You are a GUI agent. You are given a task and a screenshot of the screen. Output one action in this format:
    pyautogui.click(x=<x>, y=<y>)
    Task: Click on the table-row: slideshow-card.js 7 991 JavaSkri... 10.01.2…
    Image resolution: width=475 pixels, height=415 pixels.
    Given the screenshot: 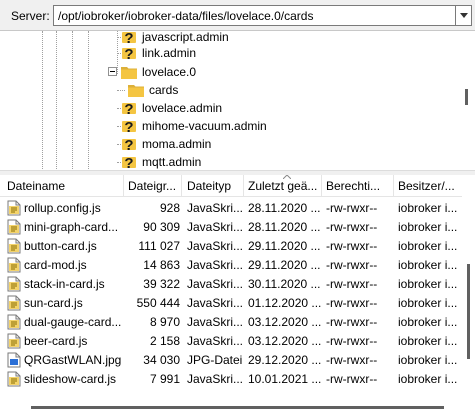 What is the action you would take?
    pyautogui.click(x=231, y=378)
    